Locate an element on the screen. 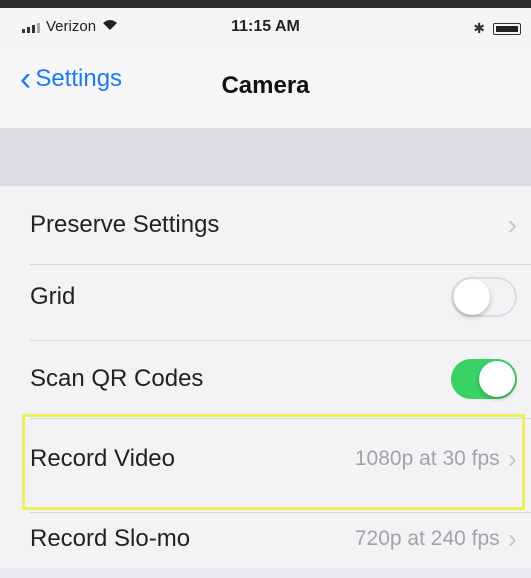 The width and height of the screenshot is (531, 578). status-right: ✱ is located at coordinates (497, 28).